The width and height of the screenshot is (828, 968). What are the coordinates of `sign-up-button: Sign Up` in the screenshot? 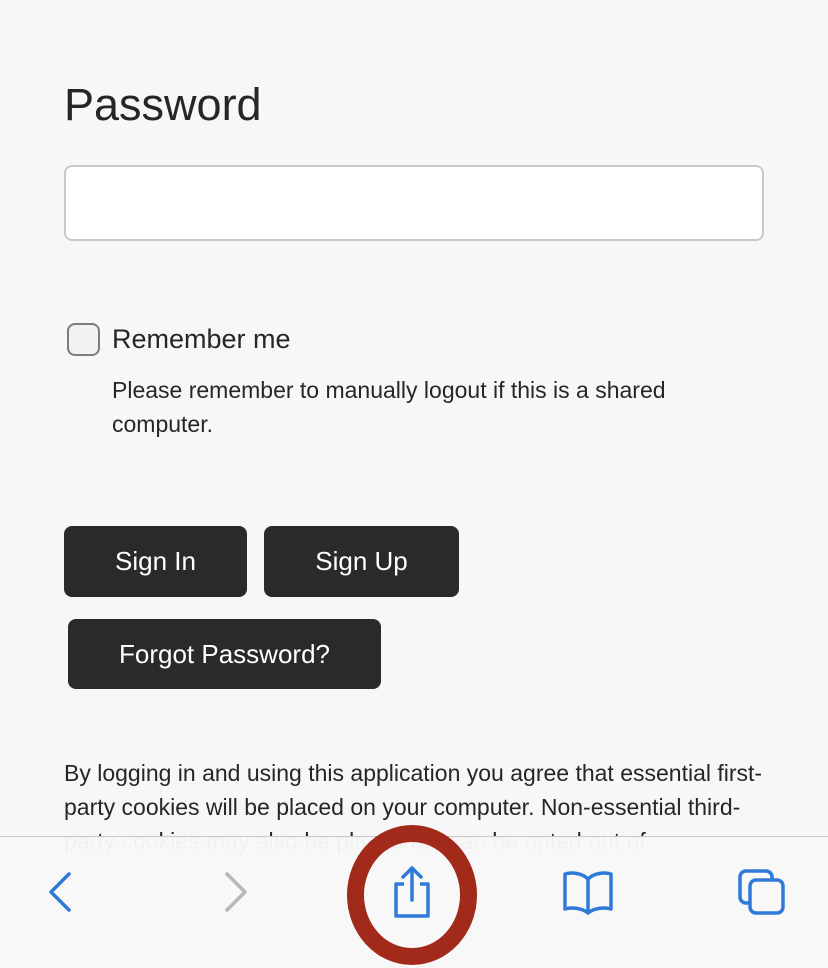 It's located at (361, 561).